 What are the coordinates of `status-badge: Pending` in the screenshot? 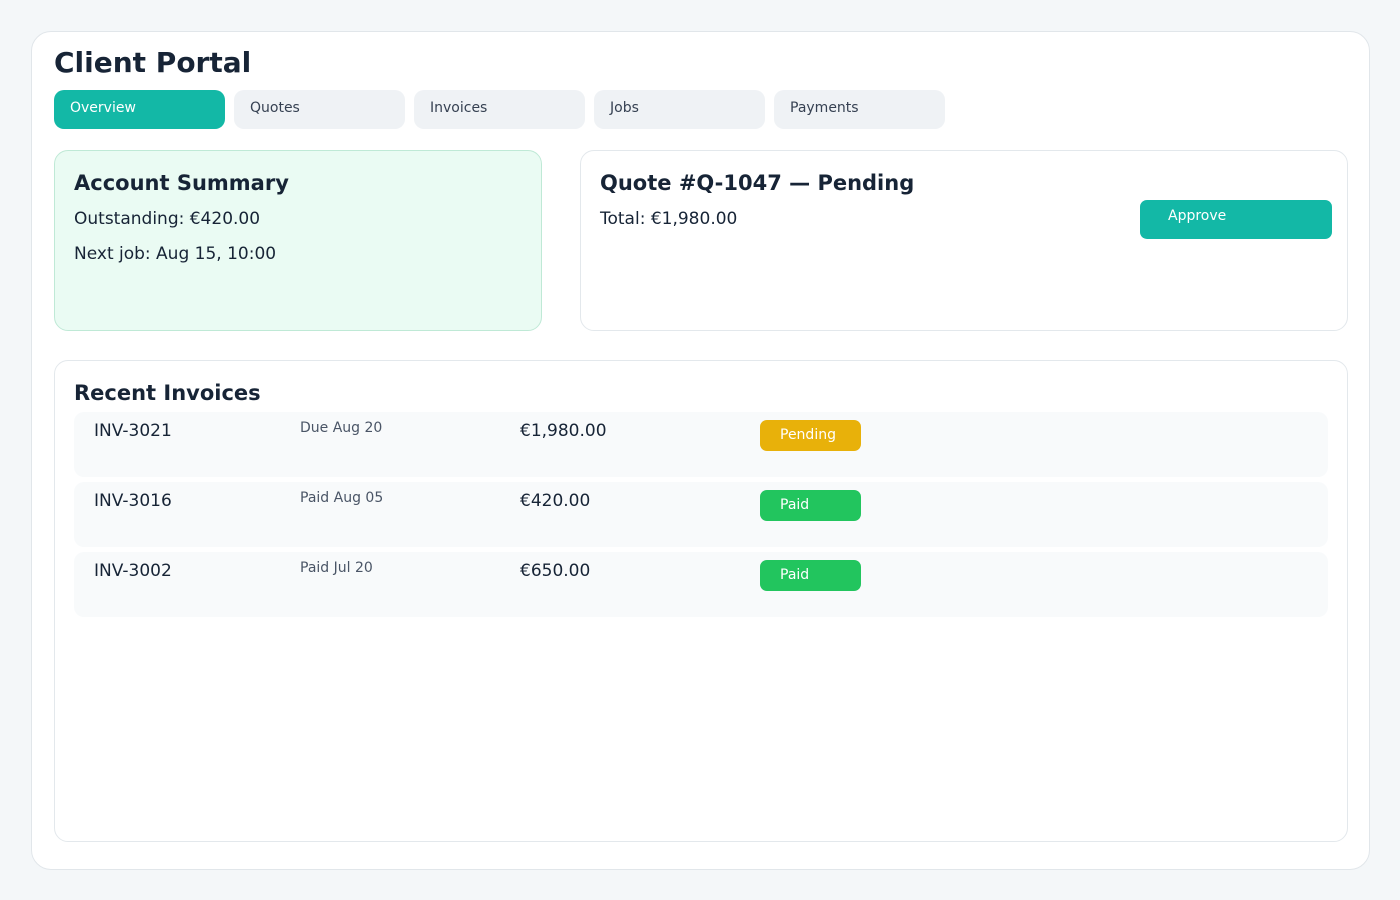 It's located at (810, 435).